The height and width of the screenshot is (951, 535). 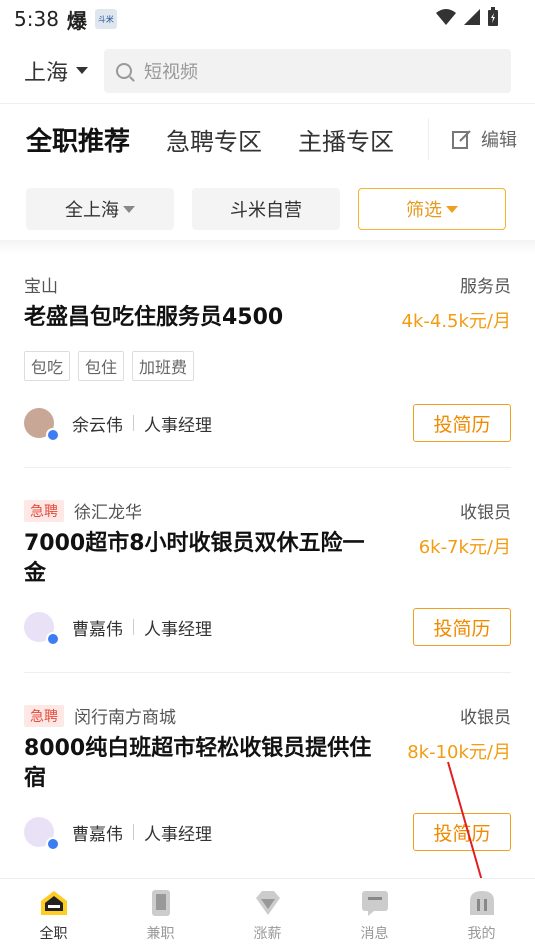 What do you see at coordinates (46, 73) in the screenshot?
I see `city-label: 上海` at bounding box center [46, 73].